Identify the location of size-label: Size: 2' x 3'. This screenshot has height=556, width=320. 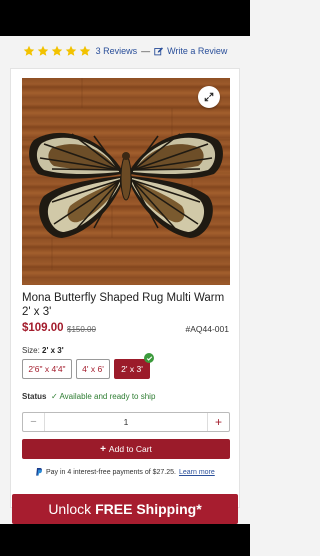
(43, 350).